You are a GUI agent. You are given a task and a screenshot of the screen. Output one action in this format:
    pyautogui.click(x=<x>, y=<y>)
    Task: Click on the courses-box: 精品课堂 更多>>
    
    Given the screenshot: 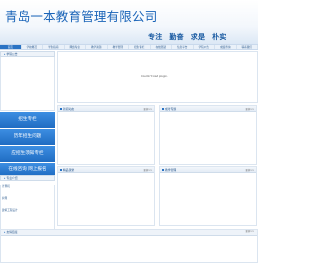 What is the action you would take?
    pyautogui.click(x=106, y=196)
    